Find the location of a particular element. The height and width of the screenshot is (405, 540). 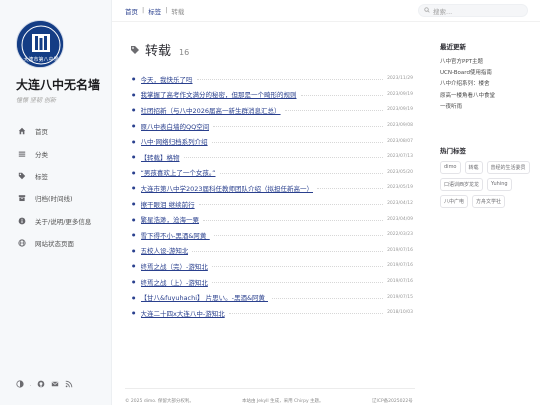

nav-item-home: 首页 is located at coordinates (56, 131).